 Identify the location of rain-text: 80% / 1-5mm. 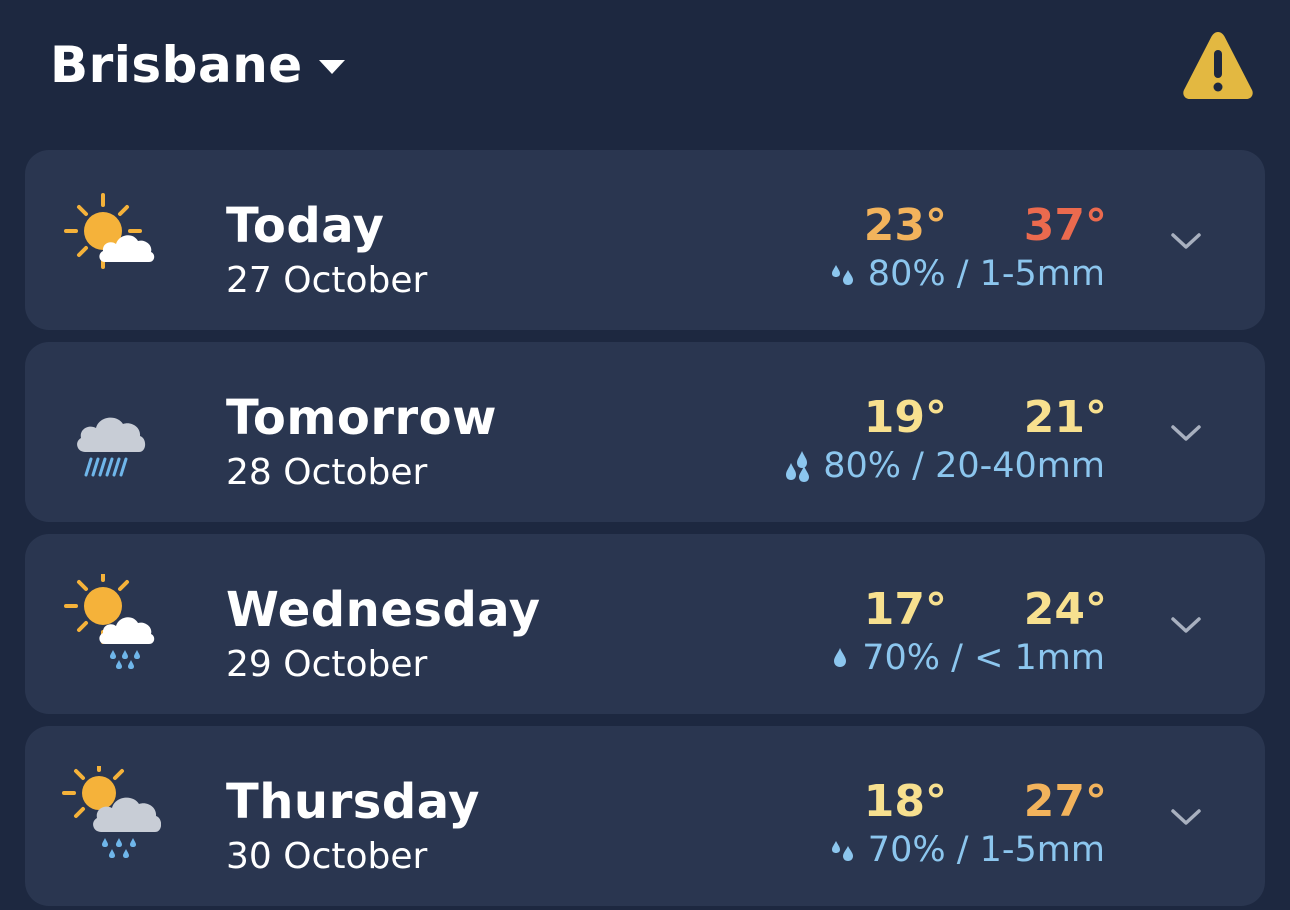
(986, 274).